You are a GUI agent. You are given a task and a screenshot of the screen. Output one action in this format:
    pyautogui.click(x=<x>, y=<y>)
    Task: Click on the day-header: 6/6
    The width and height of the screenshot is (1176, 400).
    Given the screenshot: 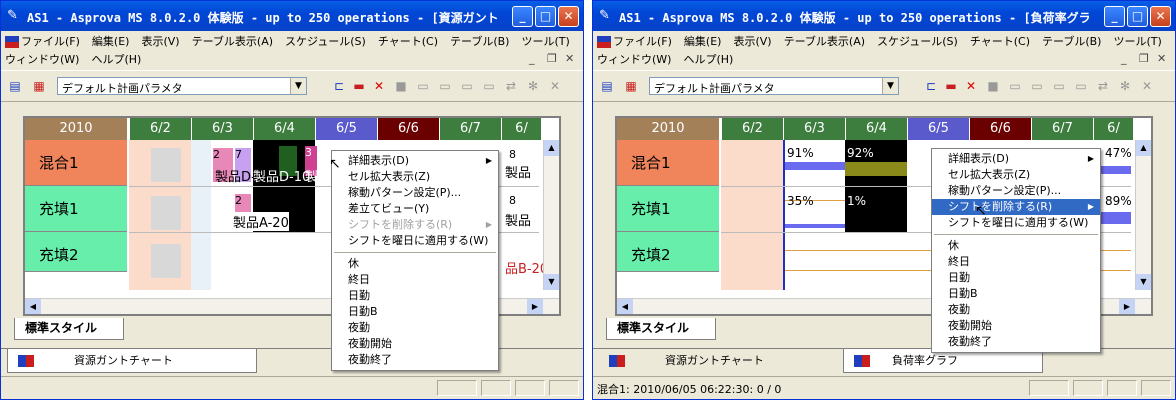 What is the action you would take?
    pyautogui.click(x=1000, y=129)
    